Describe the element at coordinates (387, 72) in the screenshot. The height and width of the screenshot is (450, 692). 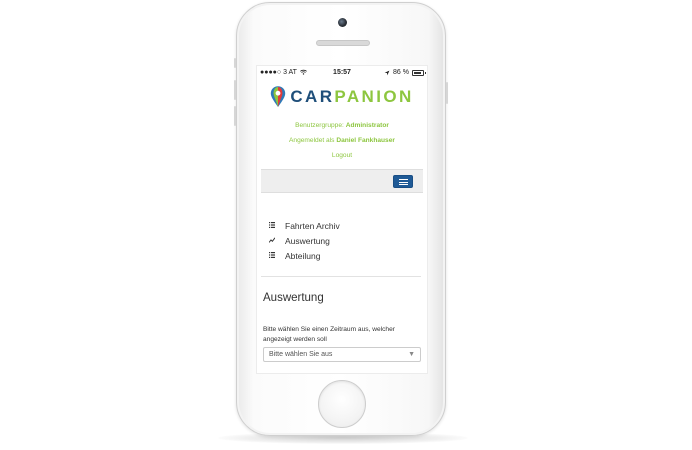
I see `location-arrow-icon` at that location.